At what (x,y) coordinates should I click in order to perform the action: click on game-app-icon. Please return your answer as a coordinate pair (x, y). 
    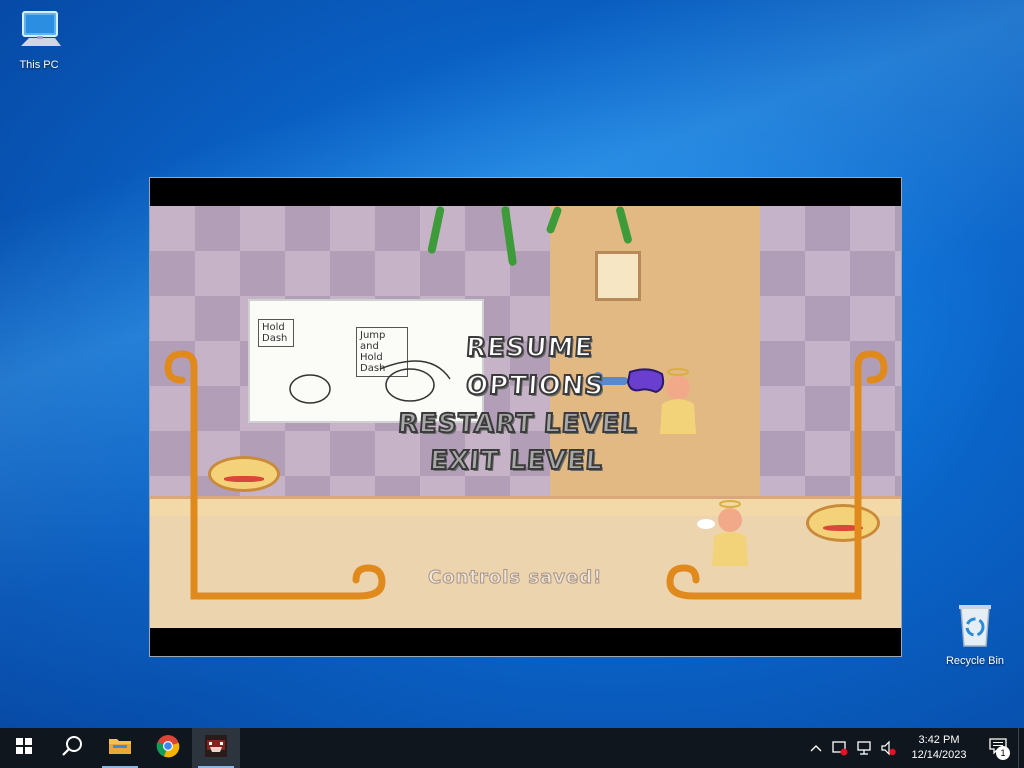
    Looking at the image, I should click on (216, 748).